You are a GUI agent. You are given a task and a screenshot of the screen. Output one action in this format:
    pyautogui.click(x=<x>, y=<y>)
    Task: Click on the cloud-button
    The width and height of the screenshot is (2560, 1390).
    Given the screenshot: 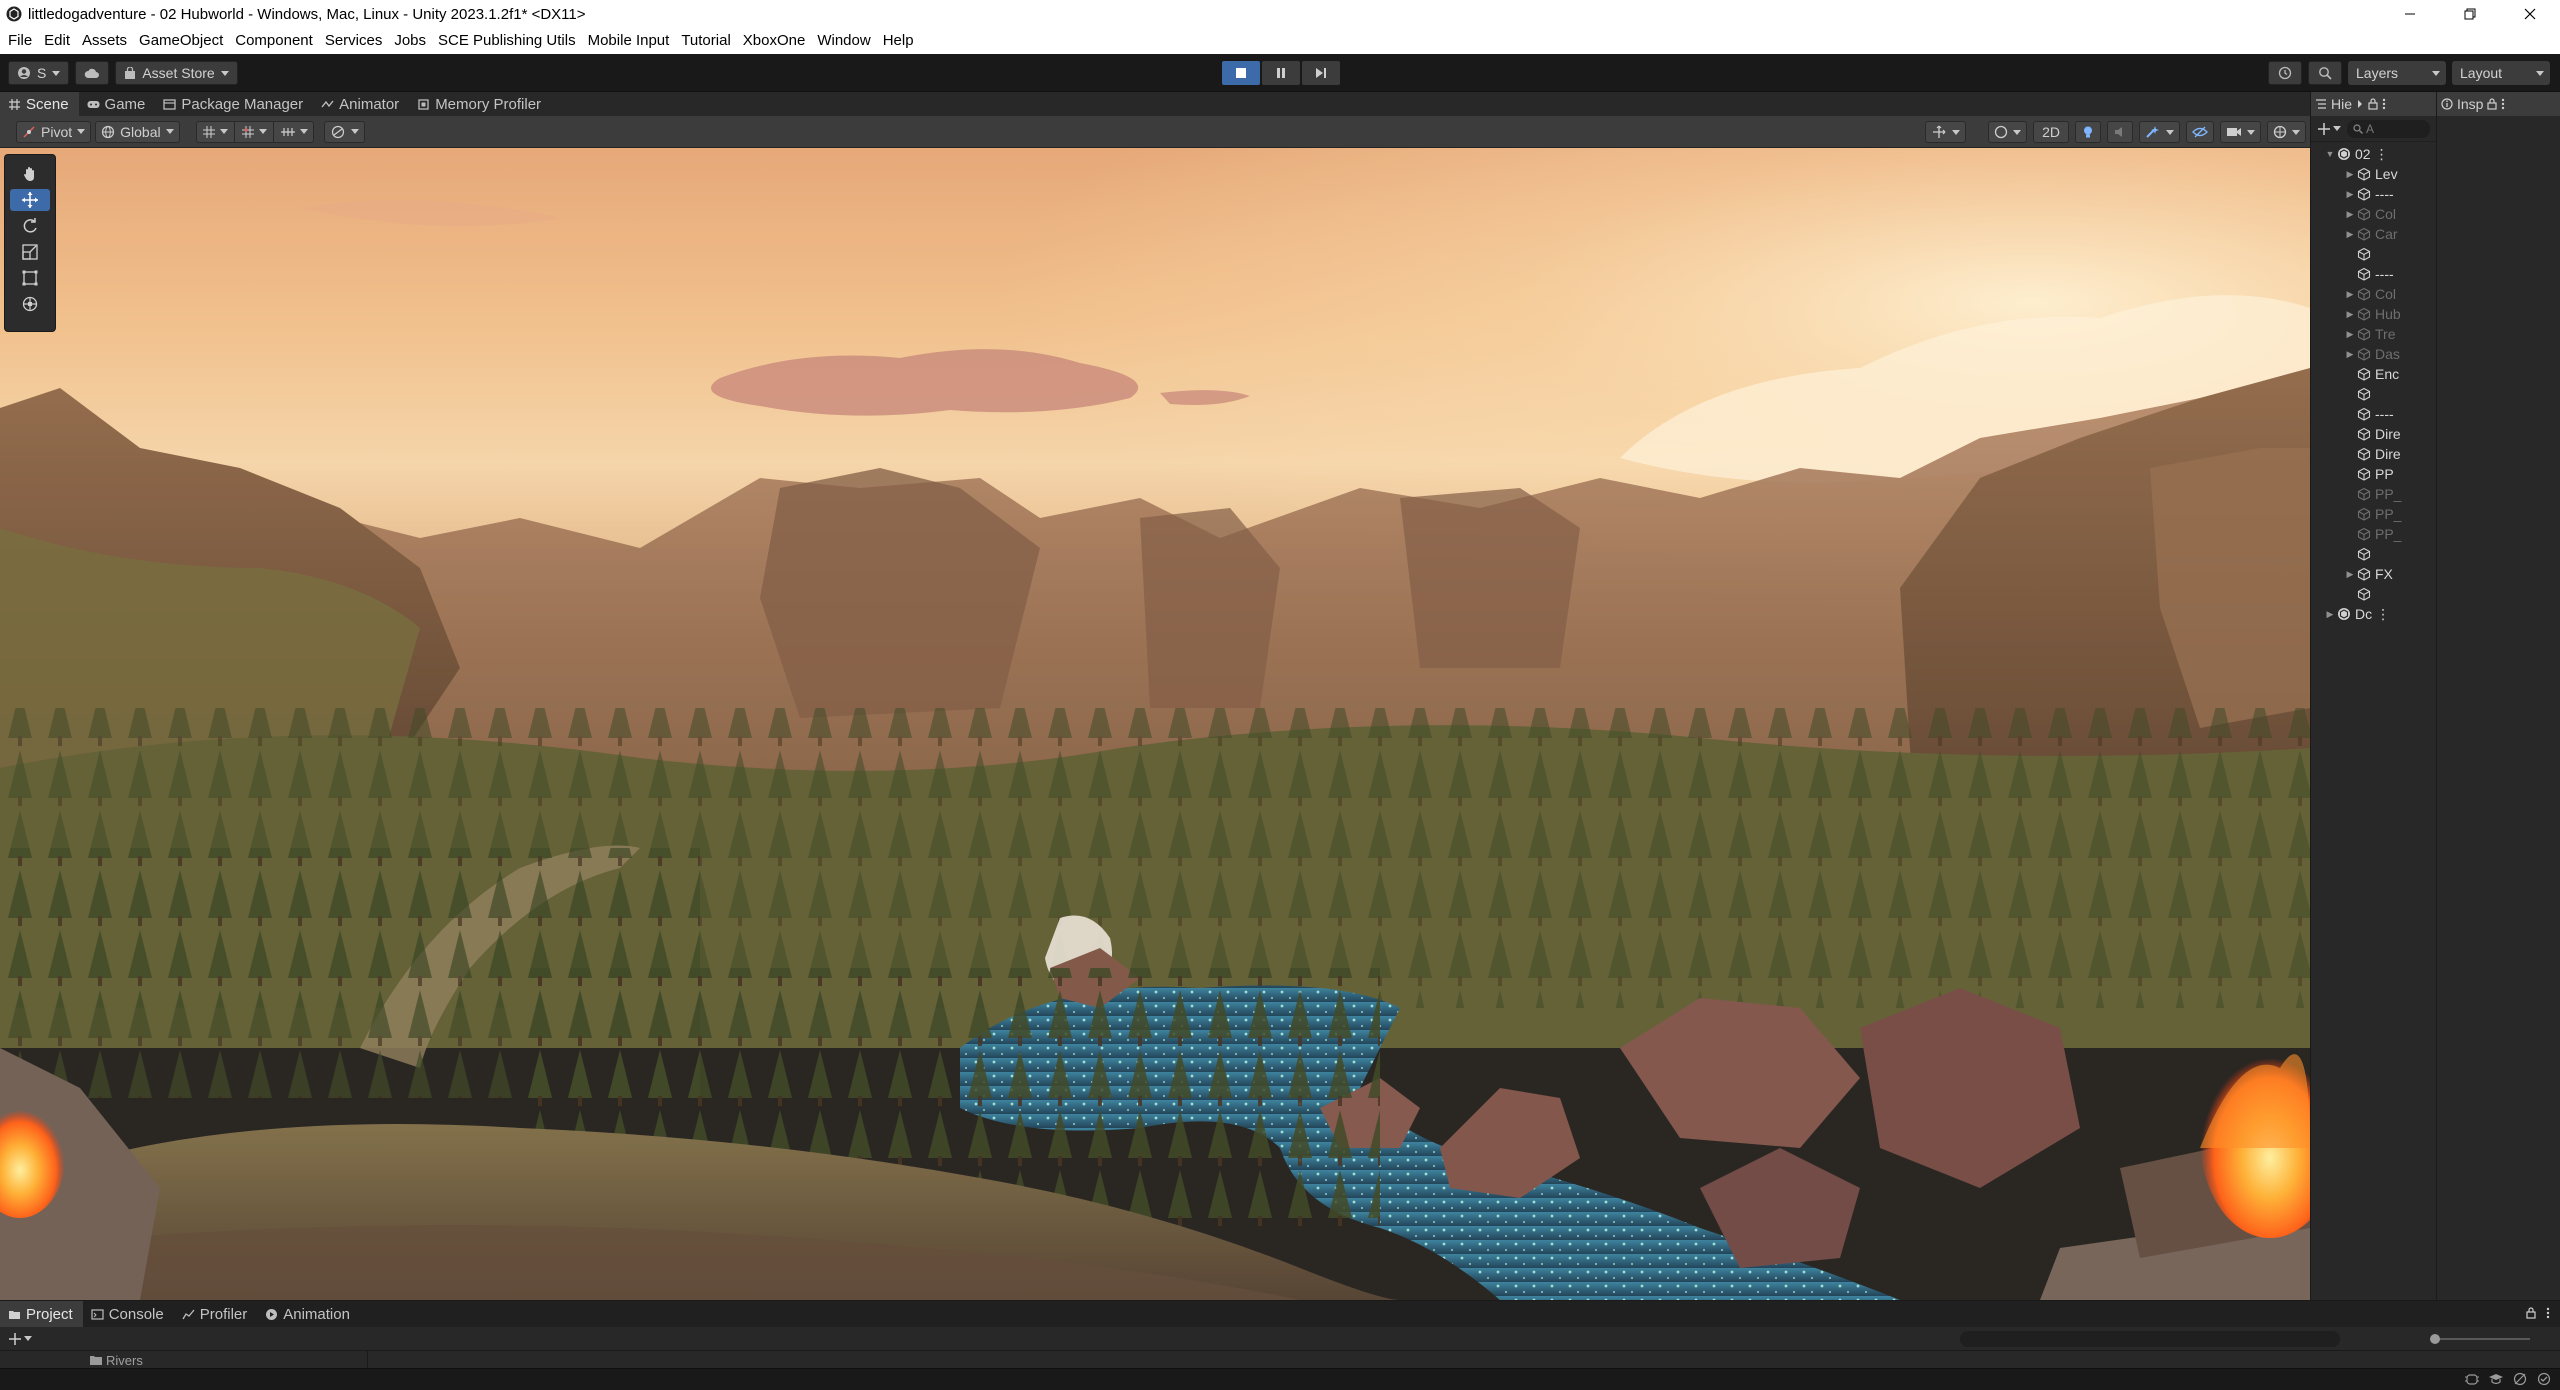 What is the action you would take?
    pyautogui.click(x=92, y=73)
    